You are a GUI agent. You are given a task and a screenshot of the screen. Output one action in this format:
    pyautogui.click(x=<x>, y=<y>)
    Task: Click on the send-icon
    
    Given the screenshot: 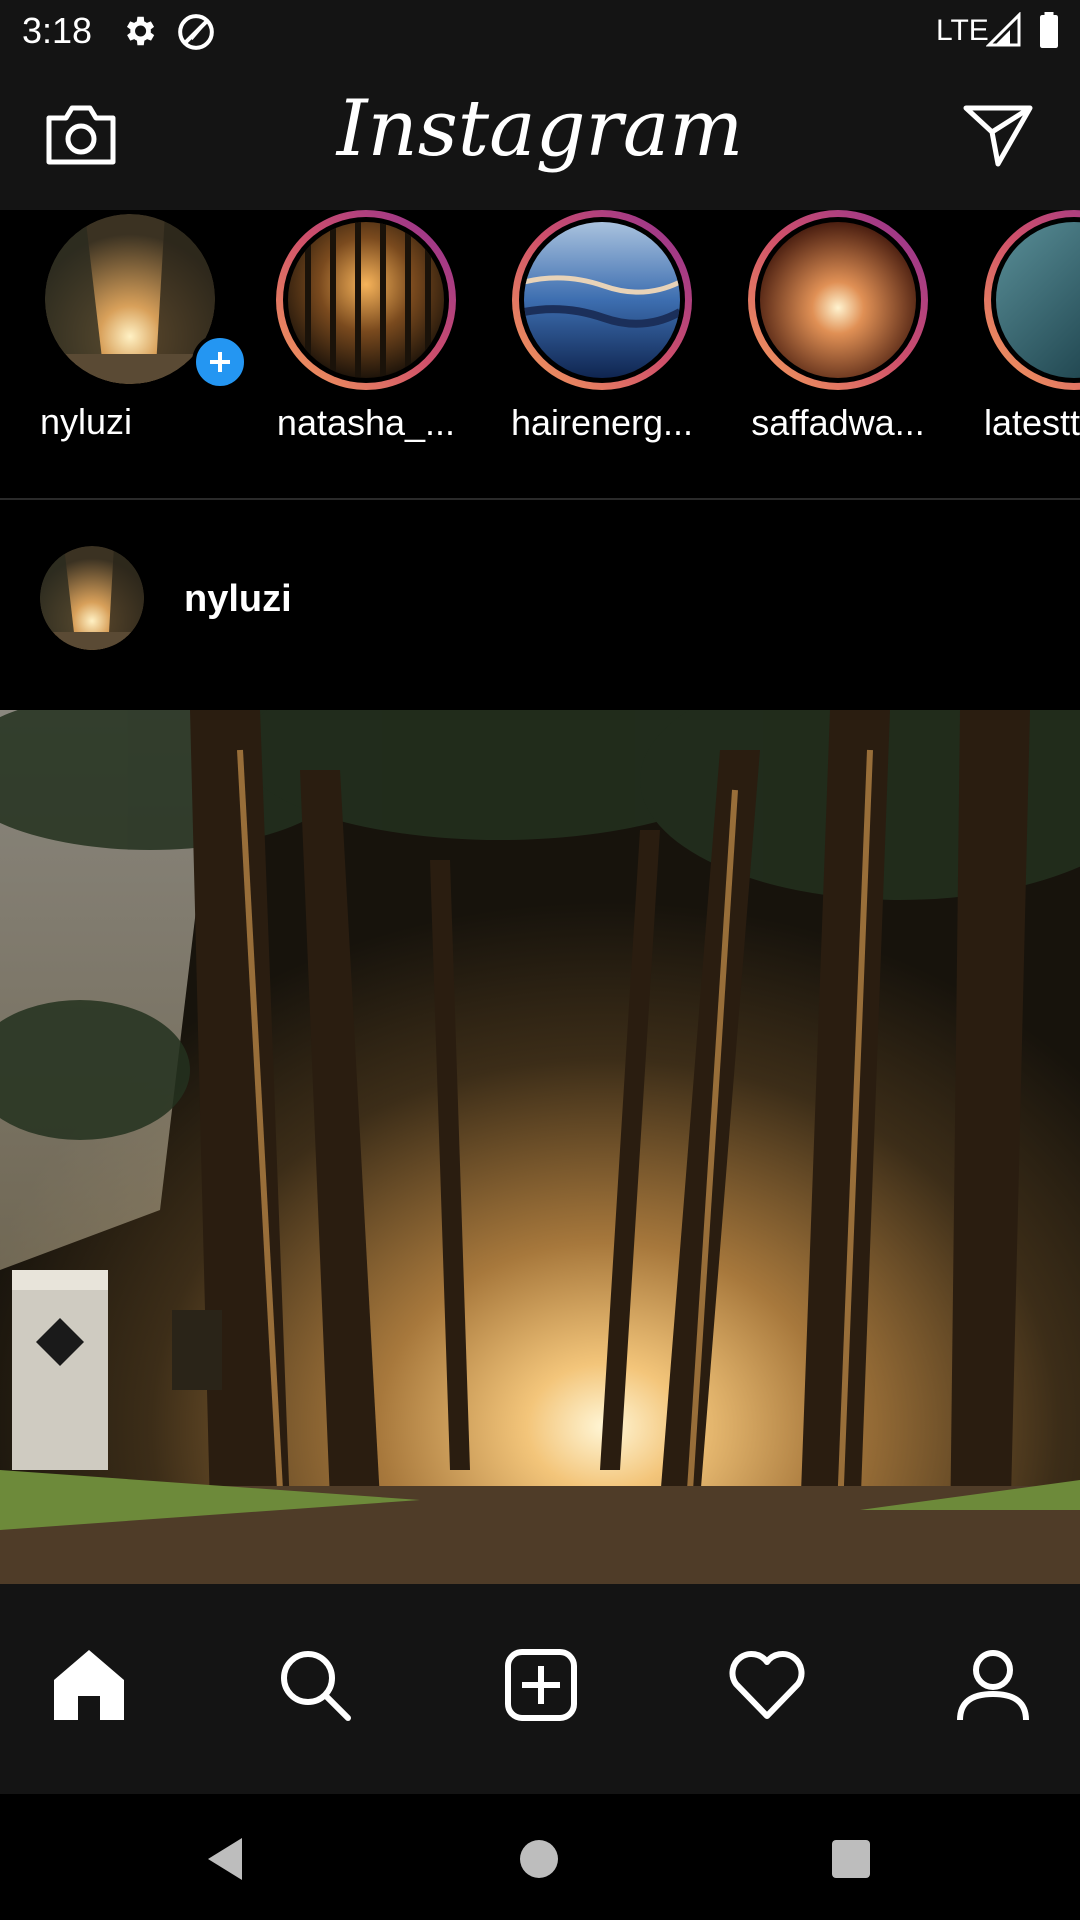 What is the action you would take?
    pyautogui.click(x=998, y=135)
    